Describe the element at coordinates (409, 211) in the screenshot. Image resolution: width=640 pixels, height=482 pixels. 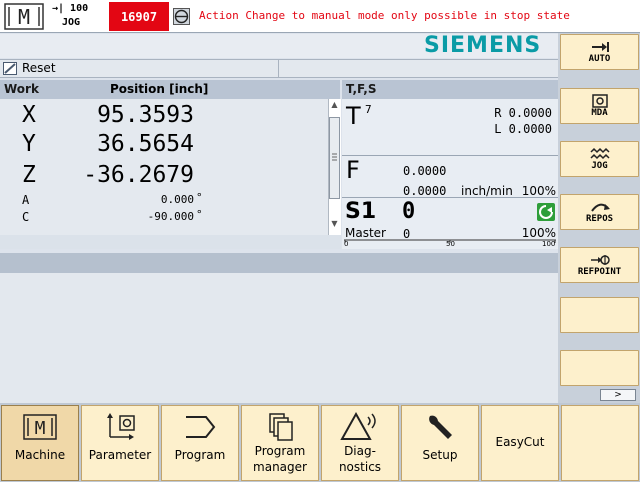
I see `spindle-speed: 0` at that location.